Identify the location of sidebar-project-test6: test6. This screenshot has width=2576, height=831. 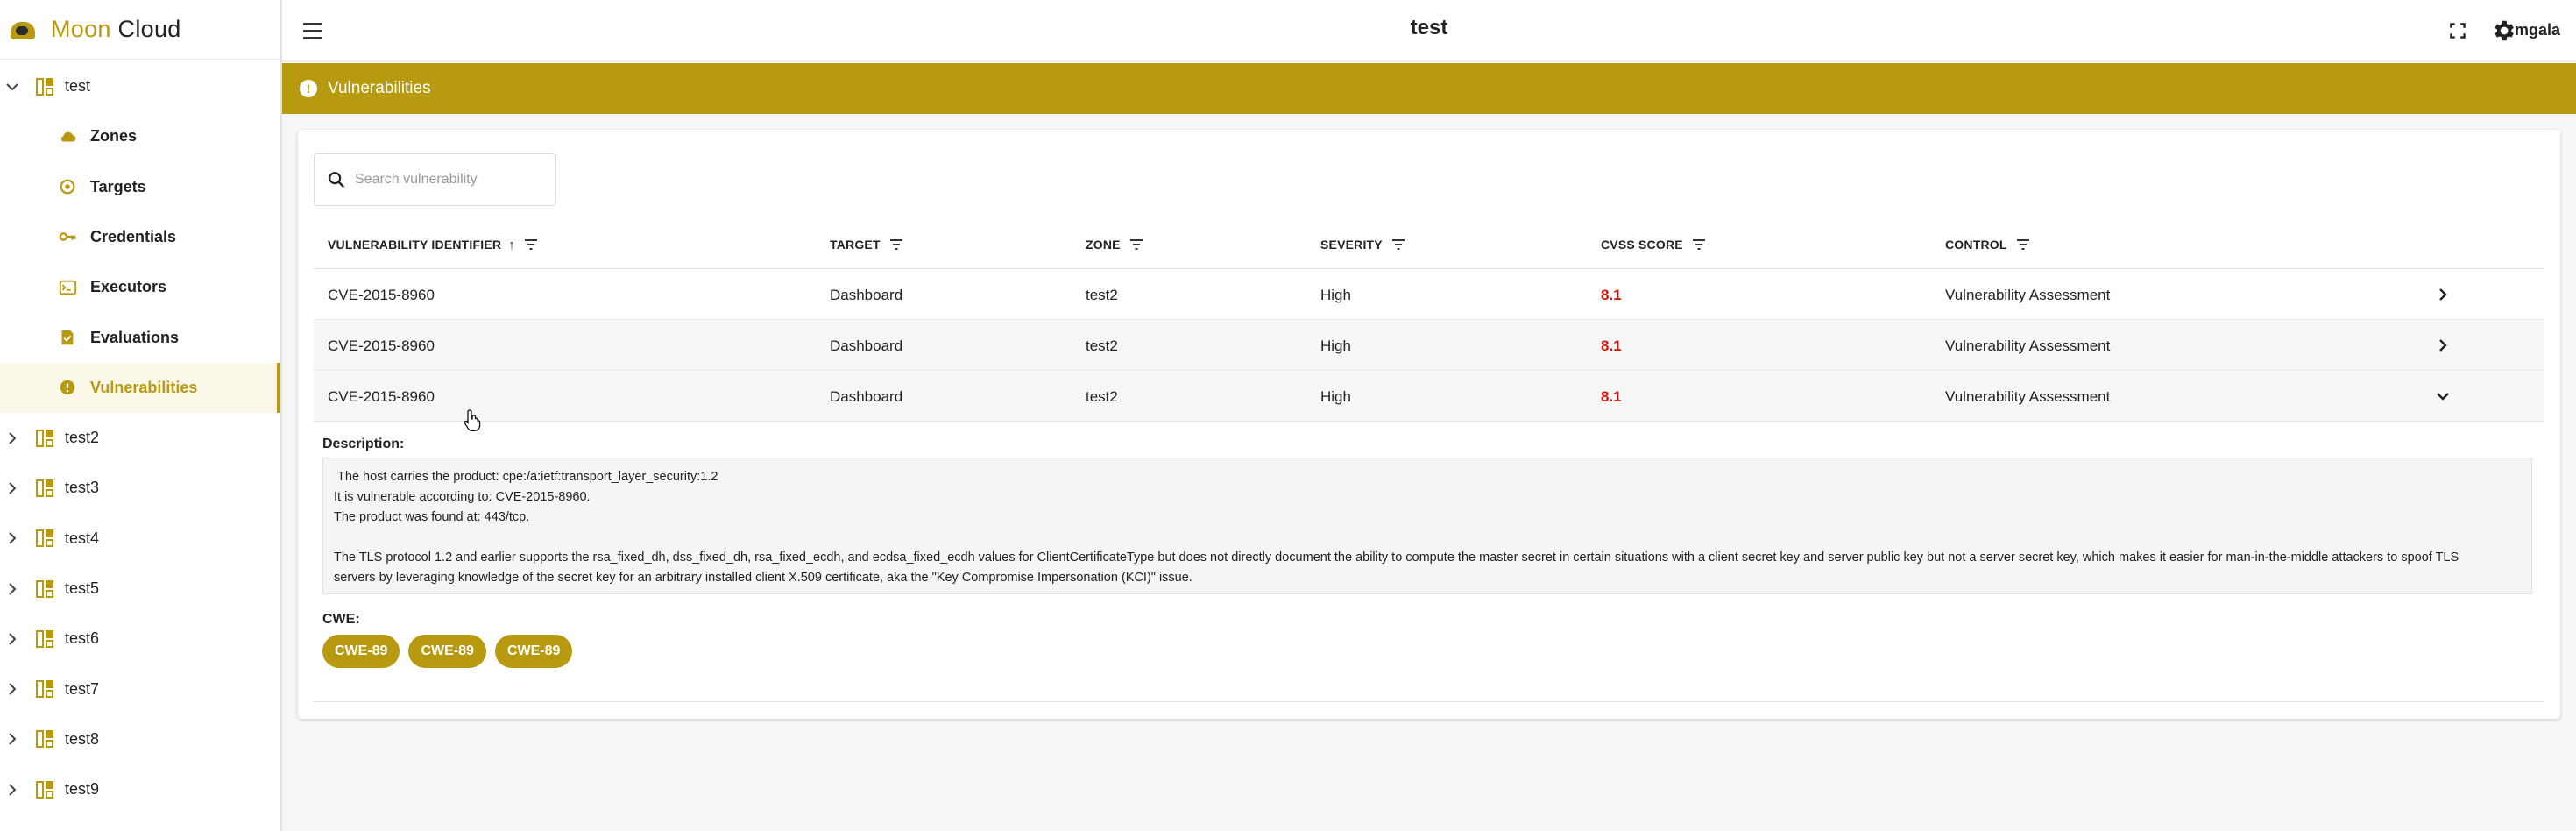
(140, 639).